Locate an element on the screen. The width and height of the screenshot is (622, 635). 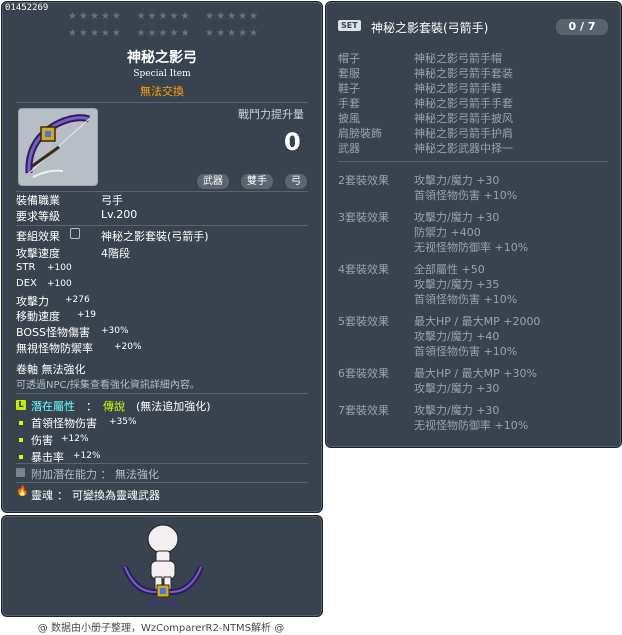
set-piece-name: 神秘之影弓箭手鞋 is located at coordinates (458, 88).